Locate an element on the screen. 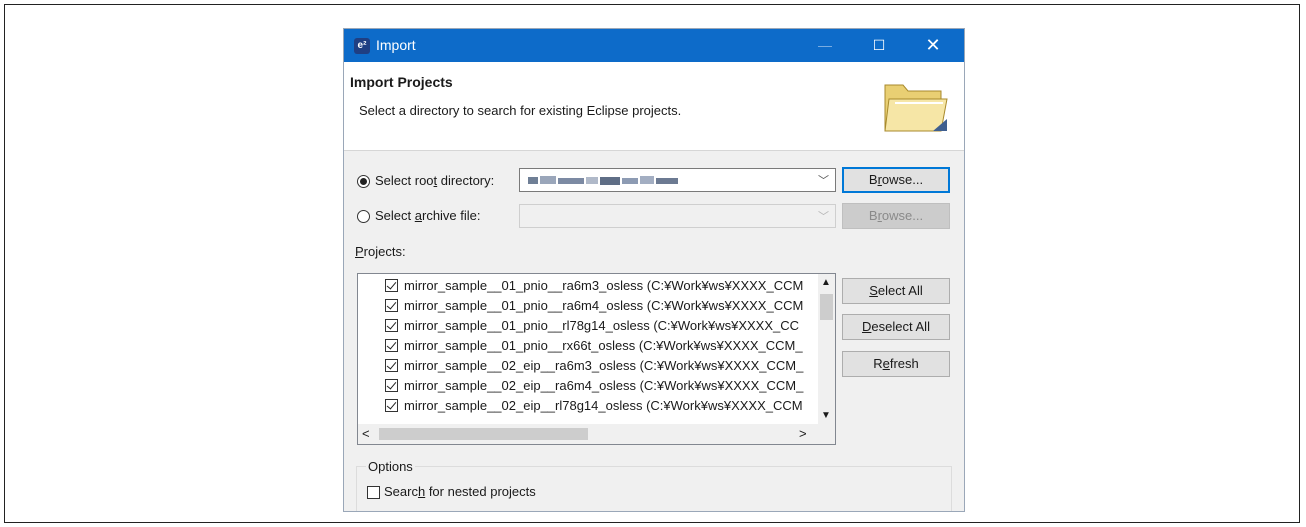  maximize-button: ☐ is located at coordinates (879, 45).